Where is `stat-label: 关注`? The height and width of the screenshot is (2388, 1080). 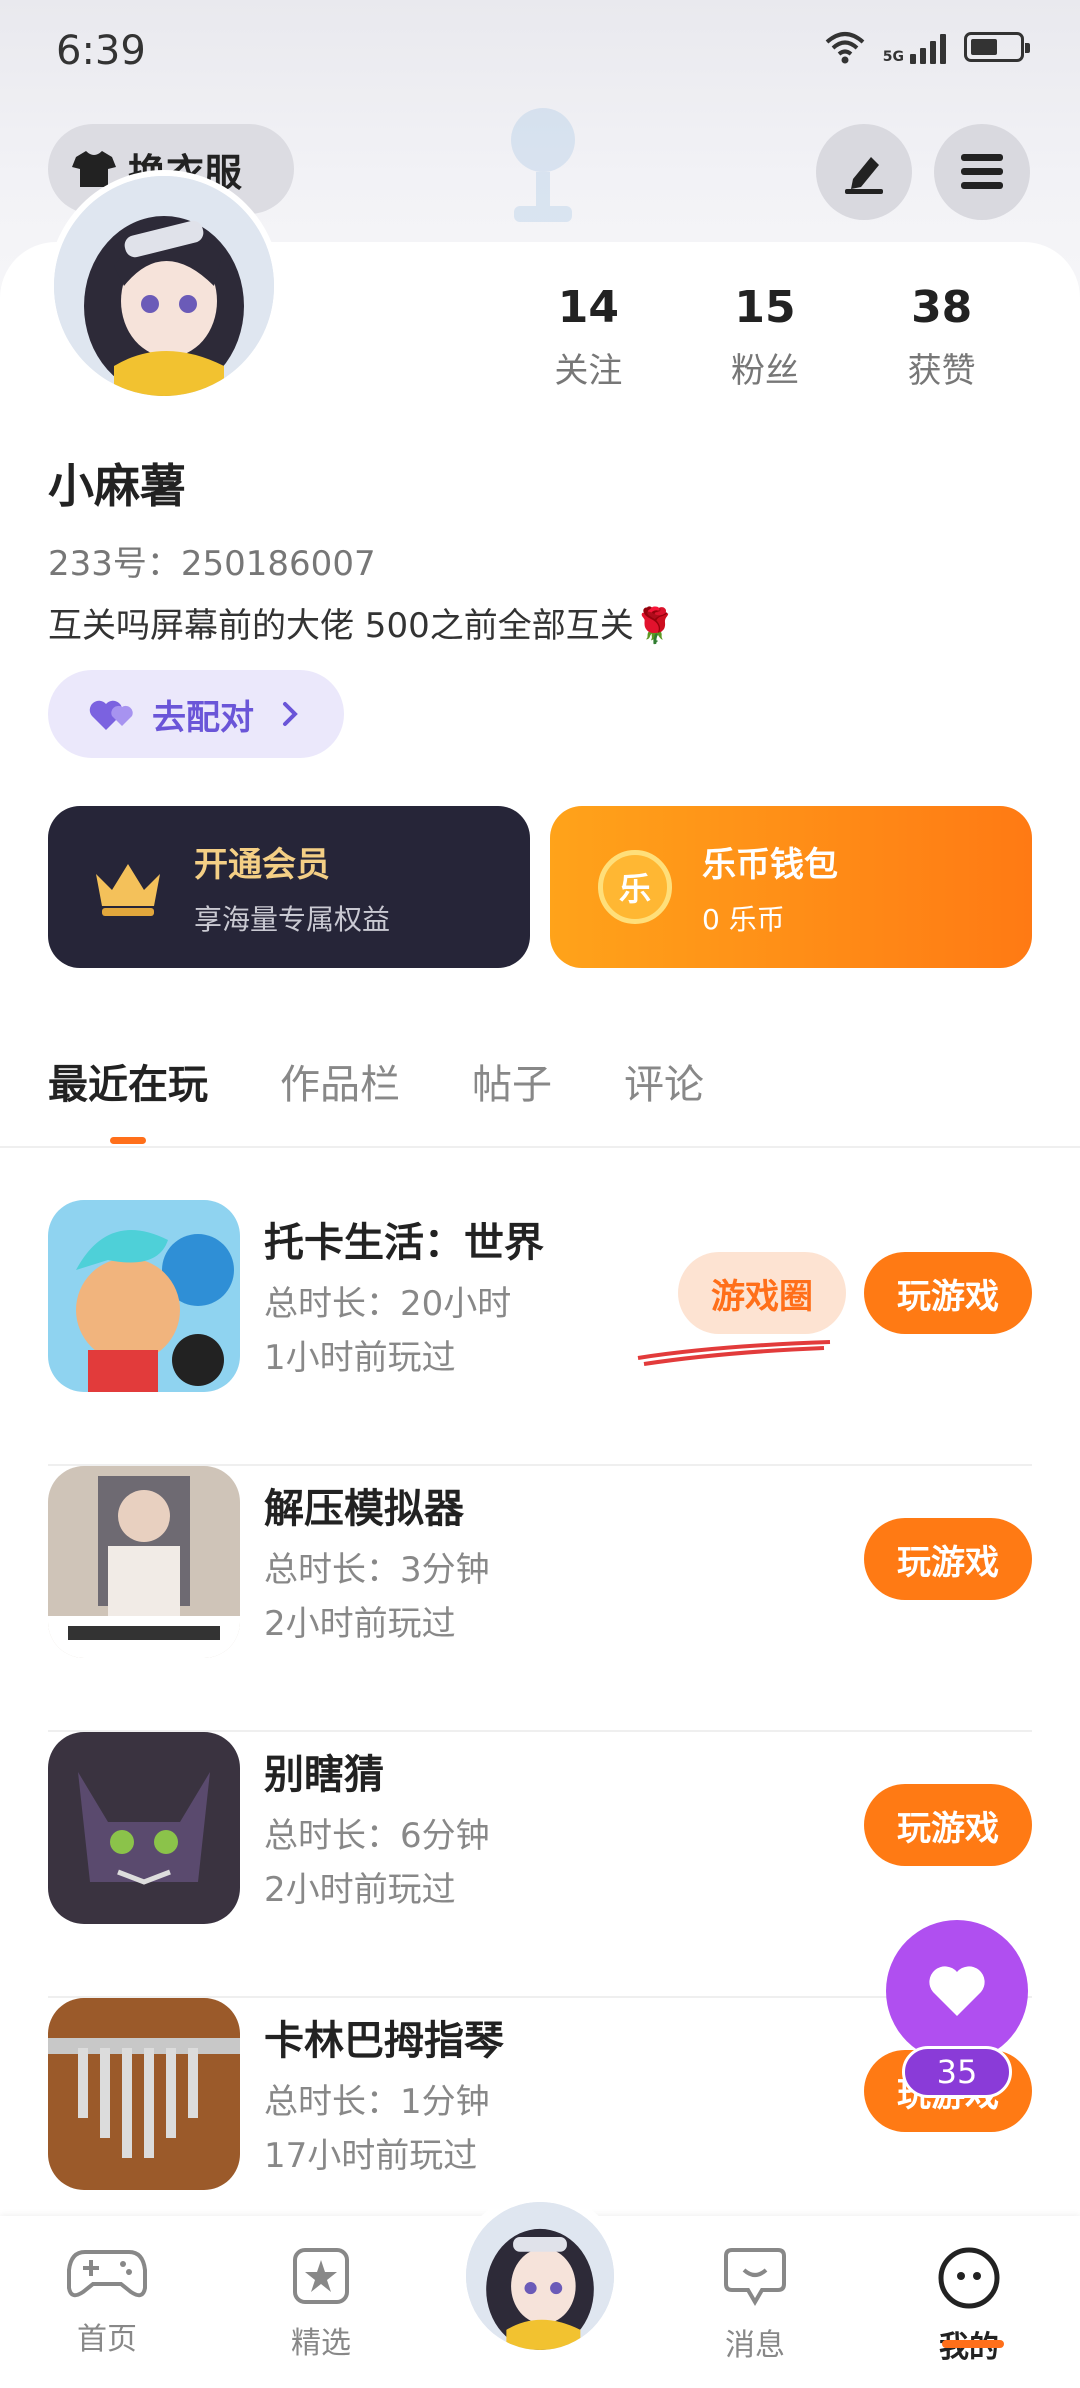
stat-label: 关注 is located at coordinates (588, 371).